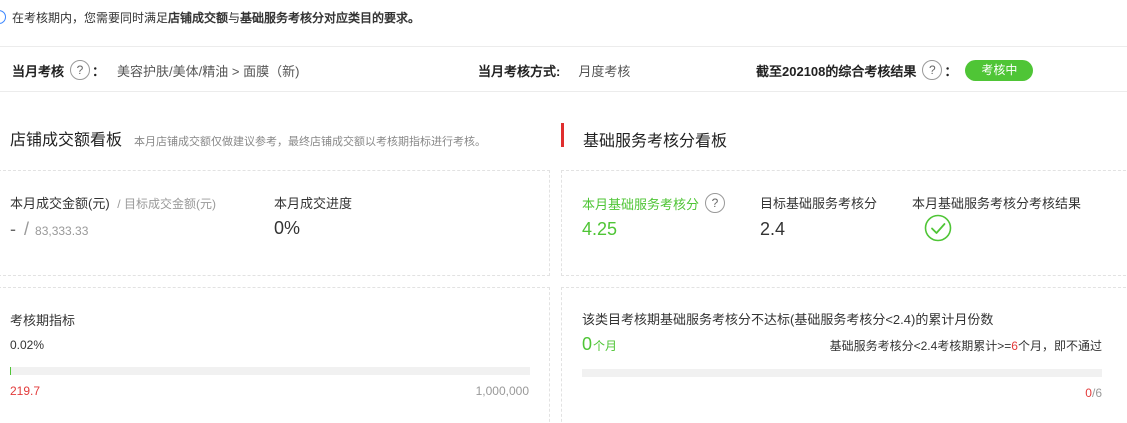  I want to click on info-icon: i, so click(3, 17).